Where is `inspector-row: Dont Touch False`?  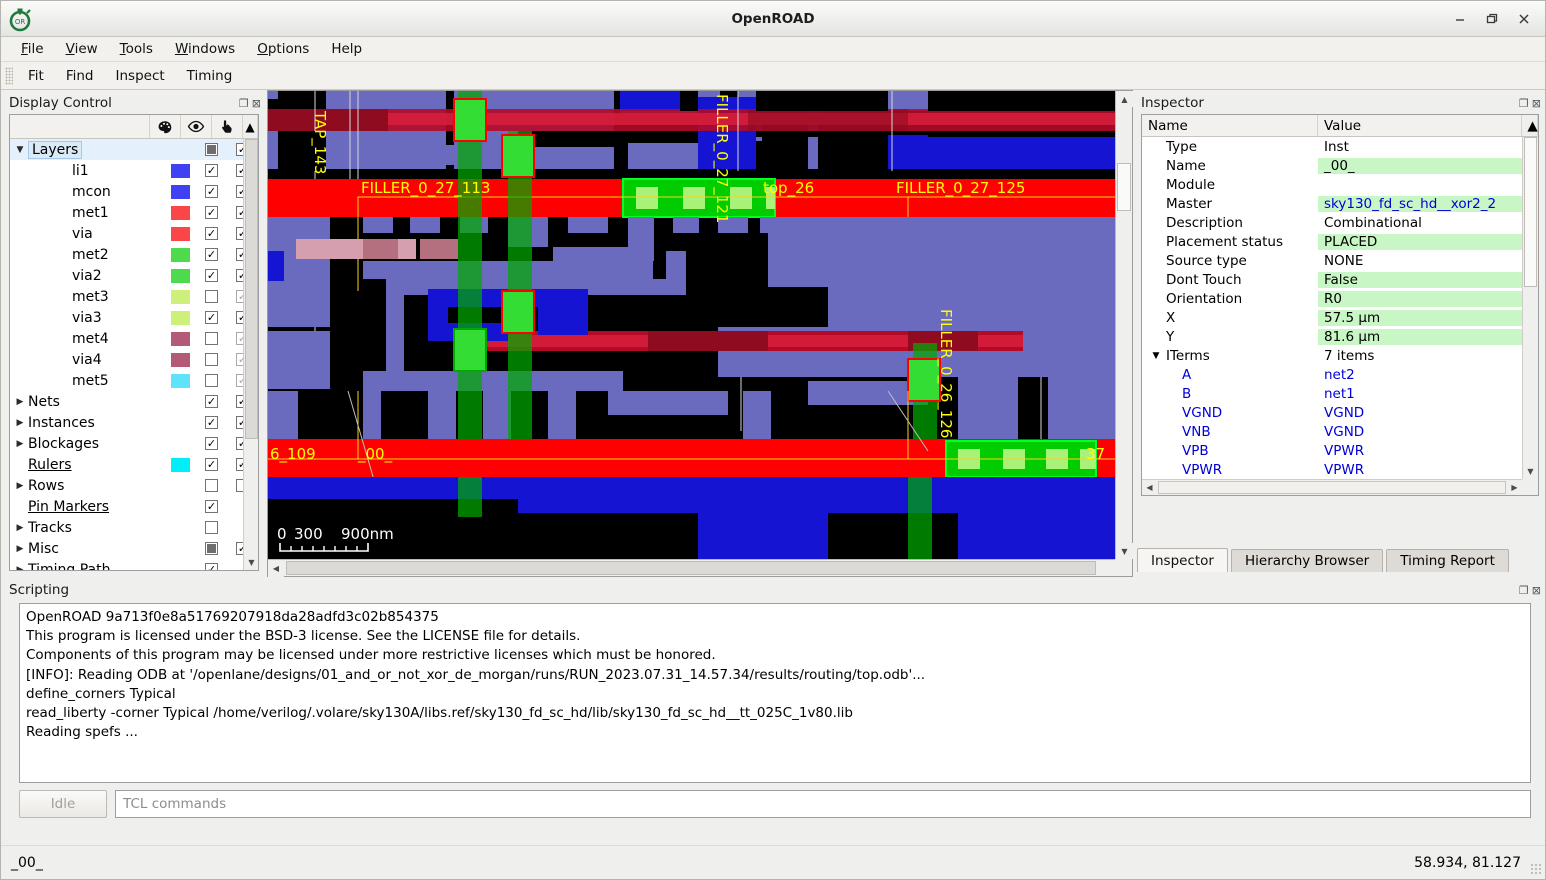 inspector-row: Dont Touch False is located at coordinates (1340, 279).